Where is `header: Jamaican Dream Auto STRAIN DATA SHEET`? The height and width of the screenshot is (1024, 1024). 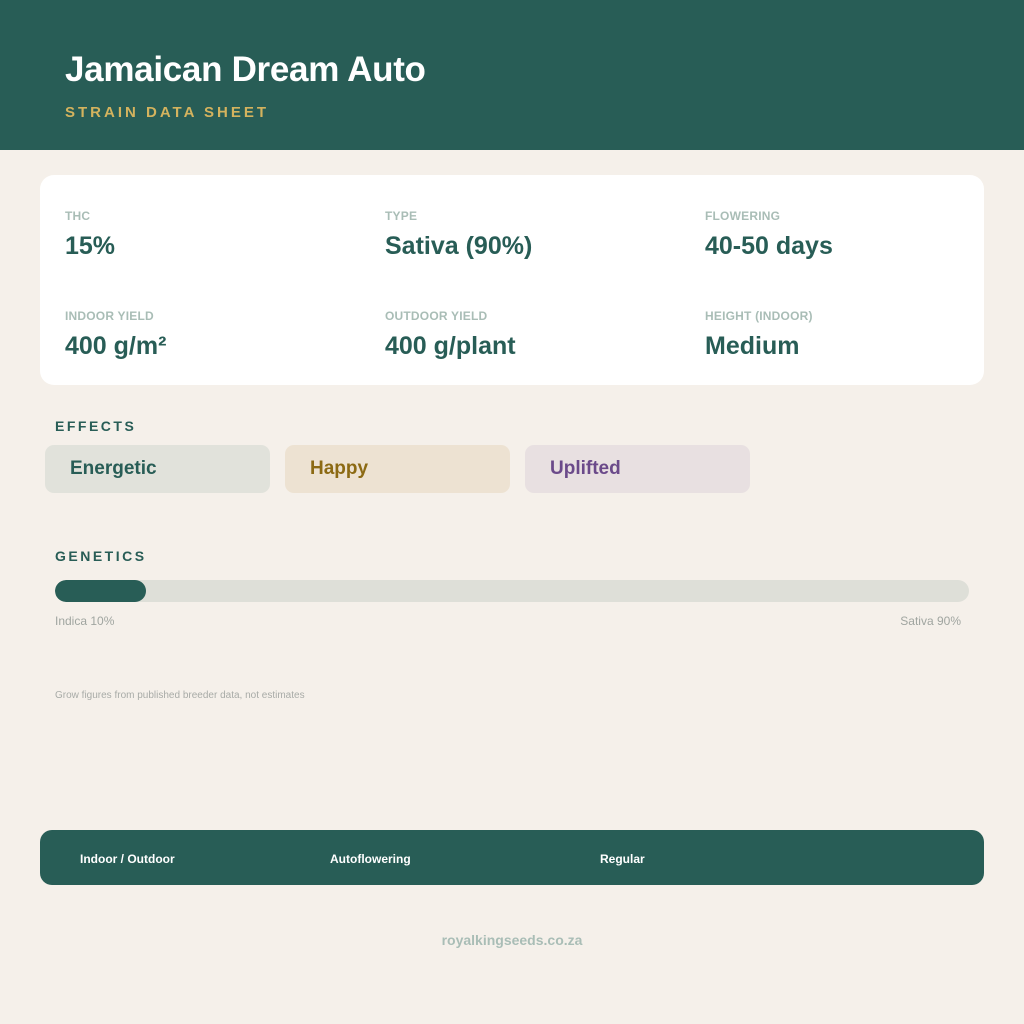 header: Jamaican Dream Auto STRAIN DATA SHEET is located at coordinates (512, 75).